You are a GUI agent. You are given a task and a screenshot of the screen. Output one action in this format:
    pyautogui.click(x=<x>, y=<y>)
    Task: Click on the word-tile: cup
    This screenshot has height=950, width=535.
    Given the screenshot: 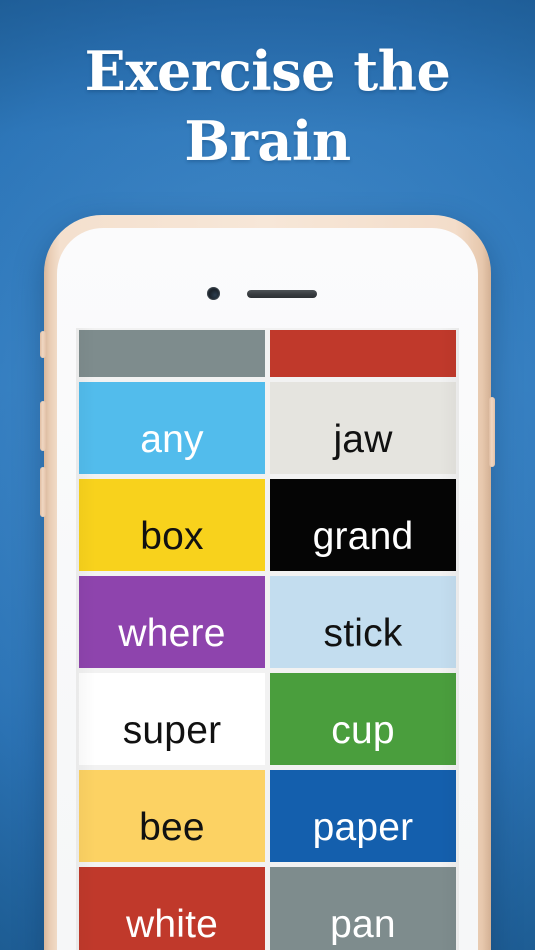 What is the action you would take?
    pyautogui.click(x=363, y=719)
    